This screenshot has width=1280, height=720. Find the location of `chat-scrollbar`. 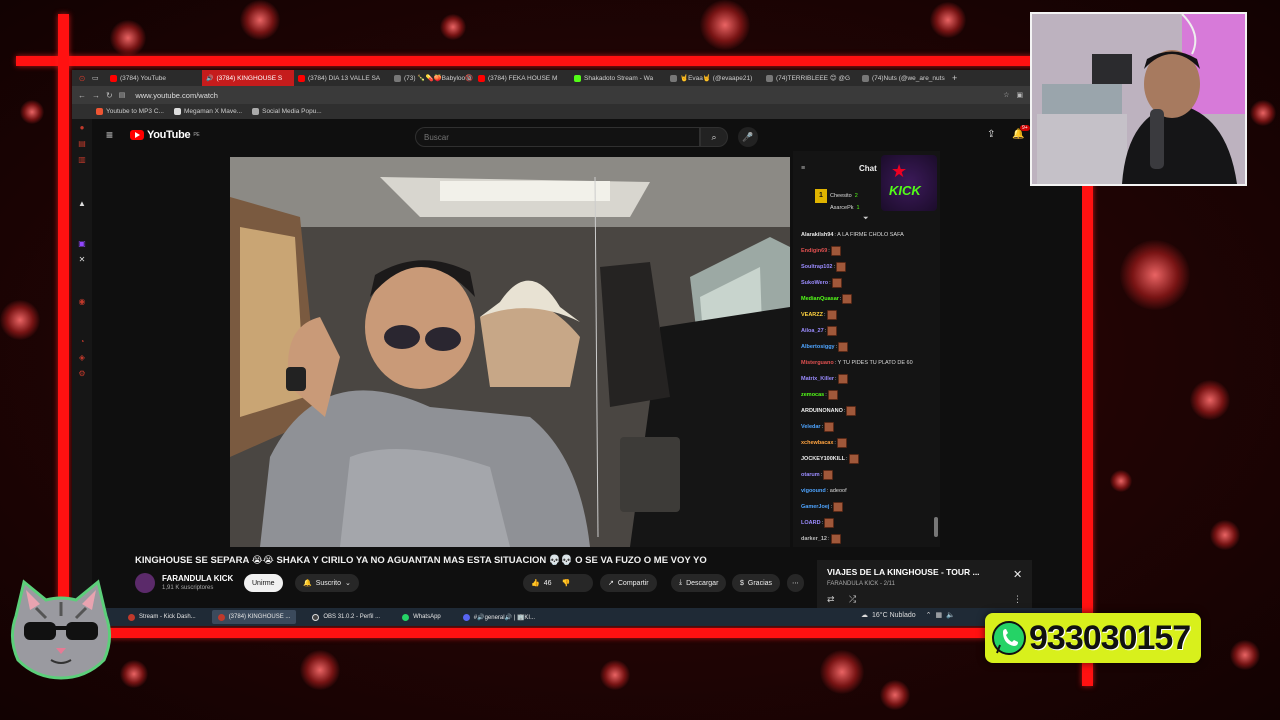

chat-scrollbar is located at coordinates (936, 527).